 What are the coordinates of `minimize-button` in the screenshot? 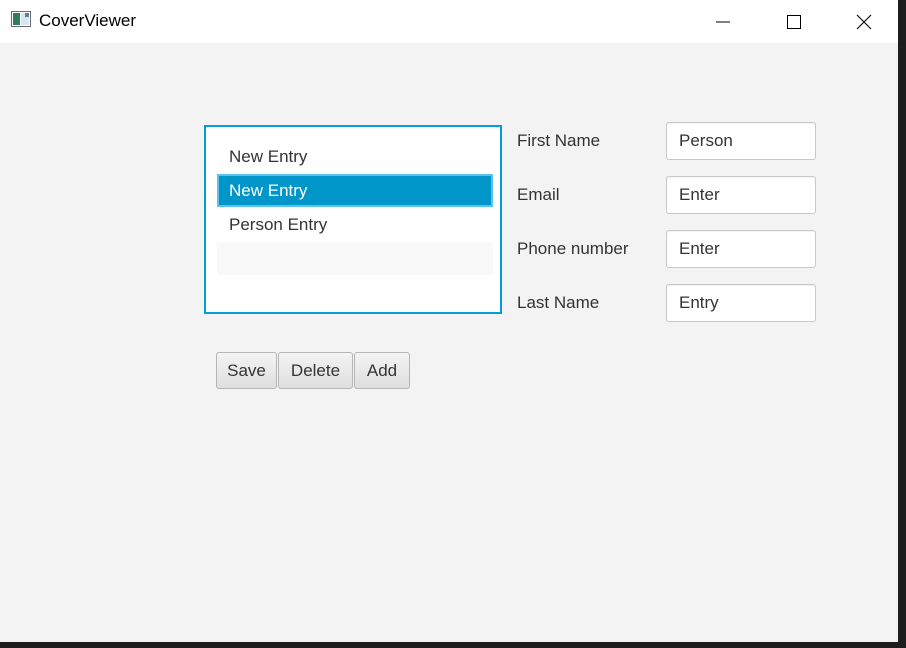 It's located at (723, 21).